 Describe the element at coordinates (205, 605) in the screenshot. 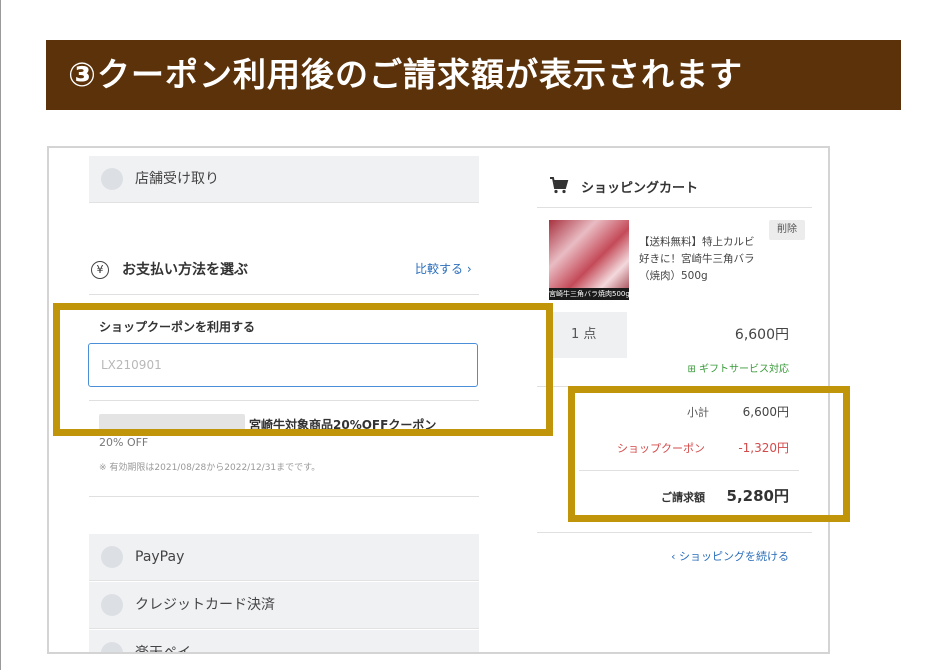

I see `payment-option-label: クレジットカード決済` at that location.